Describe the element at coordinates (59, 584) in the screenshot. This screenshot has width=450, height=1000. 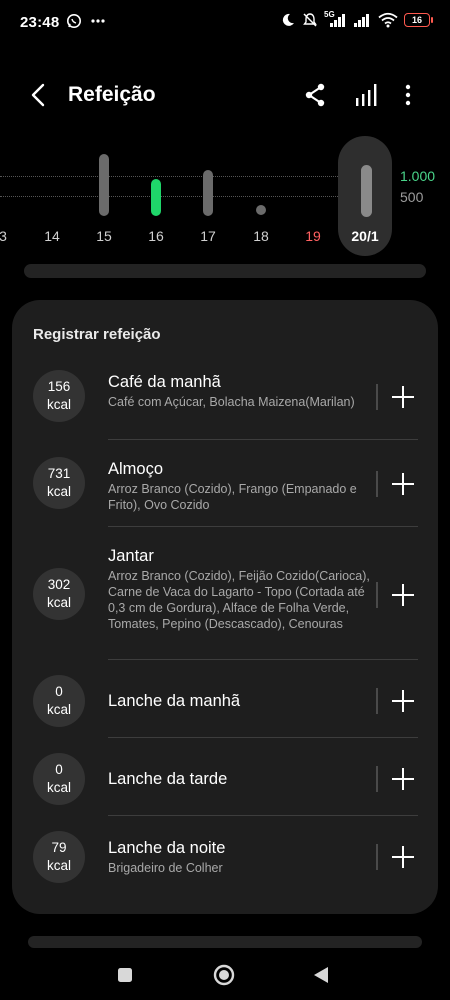
I see `kcal-value: 302` at that location.